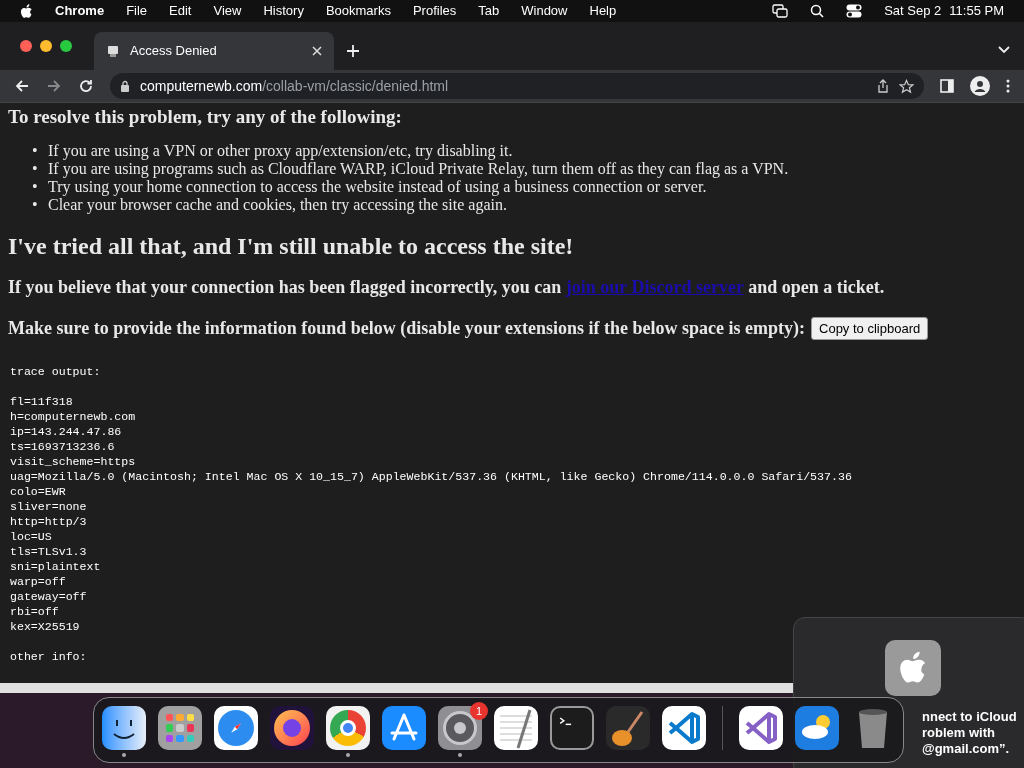 Image resolution: width=1024 pixels, height=768 pixels. What do you see at coordinates (34, 611) in the screenshot?
I see `trace-line: rbi=off` at bounding box center [34, 611].